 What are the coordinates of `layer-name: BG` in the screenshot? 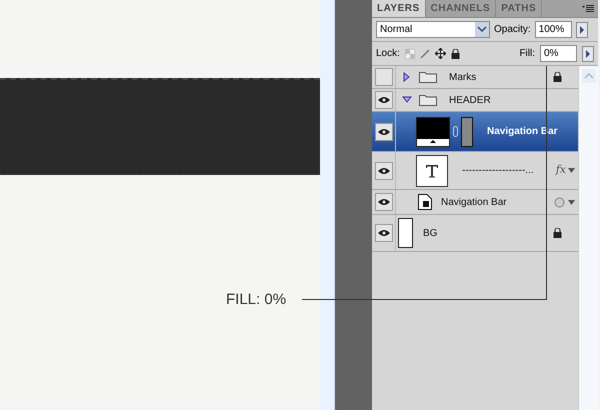 It's located at (430, 233).